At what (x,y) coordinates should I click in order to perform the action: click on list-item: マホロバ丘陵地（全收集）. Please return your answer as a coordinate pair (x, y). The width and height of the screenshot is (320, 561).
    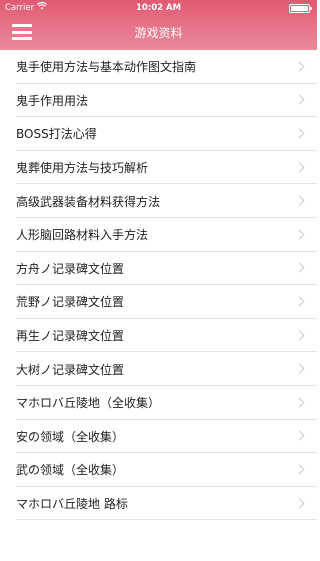
    Looking at the image, I should click on (158, 403).